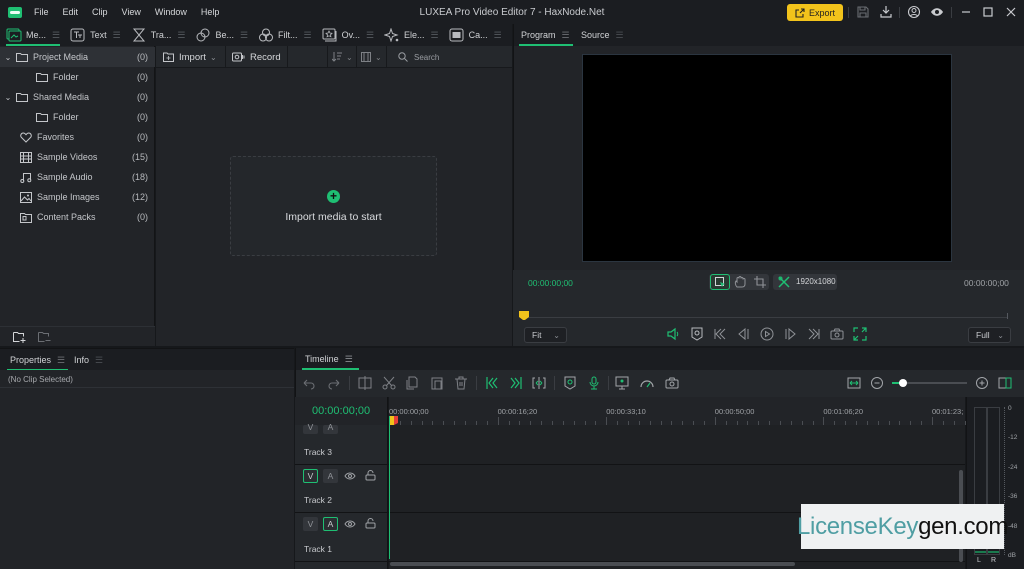  I want to click on scissors-cut-icon, so click(389, 383).